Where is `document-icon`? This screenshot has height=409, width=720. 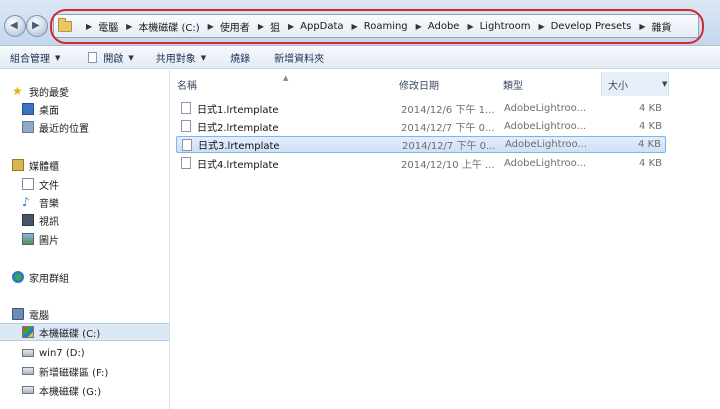
document-icon is located at coordinates (93, 57).